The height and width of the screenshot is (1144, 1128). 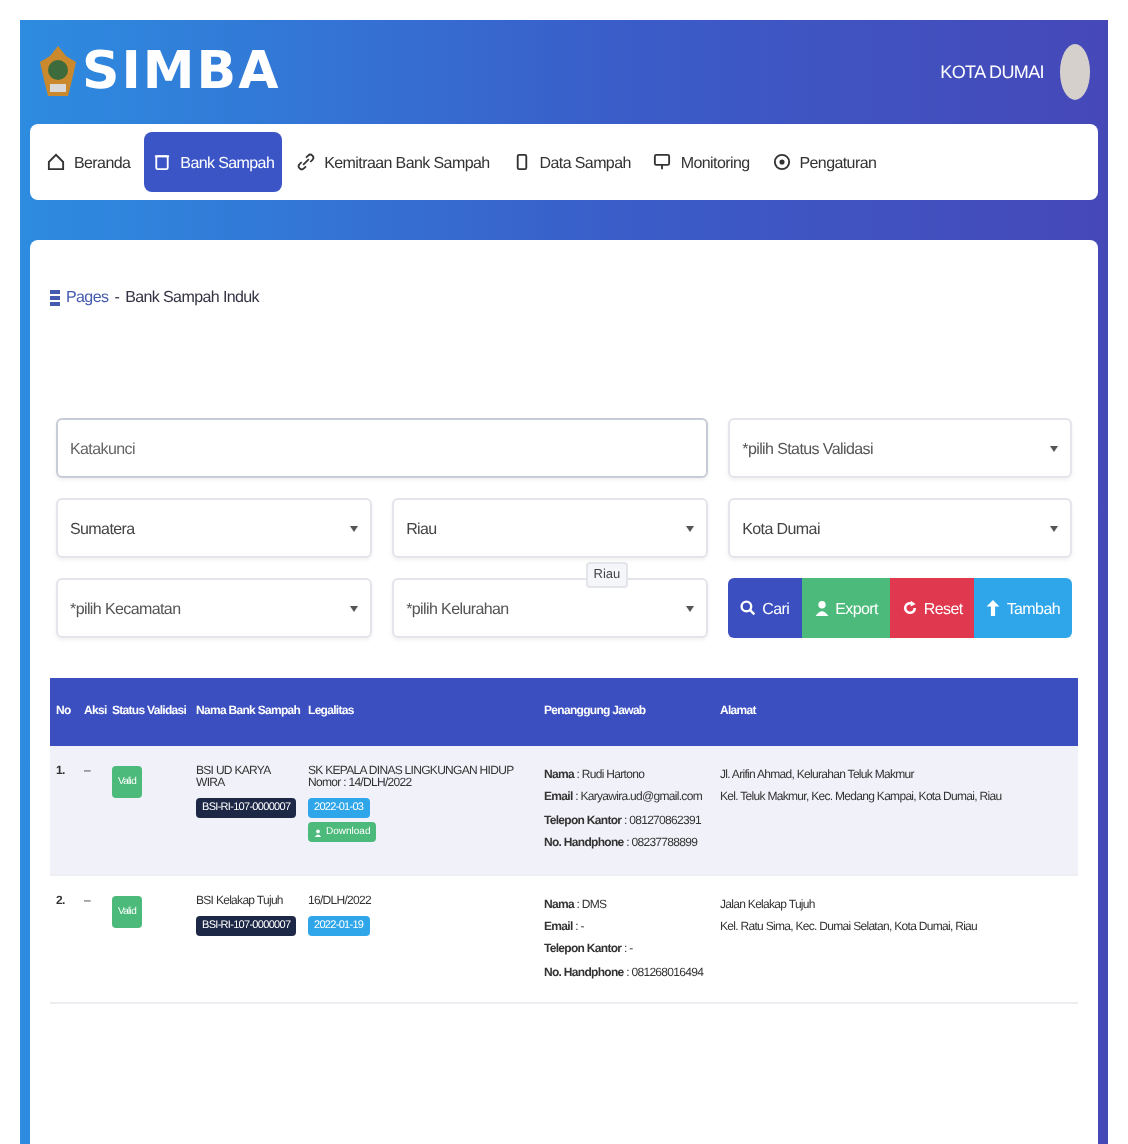 What do you see at coordinates (213, 162) in the screenshot?
I see `nav-tab: Bank Sampah` at bounding box center [213, 162].